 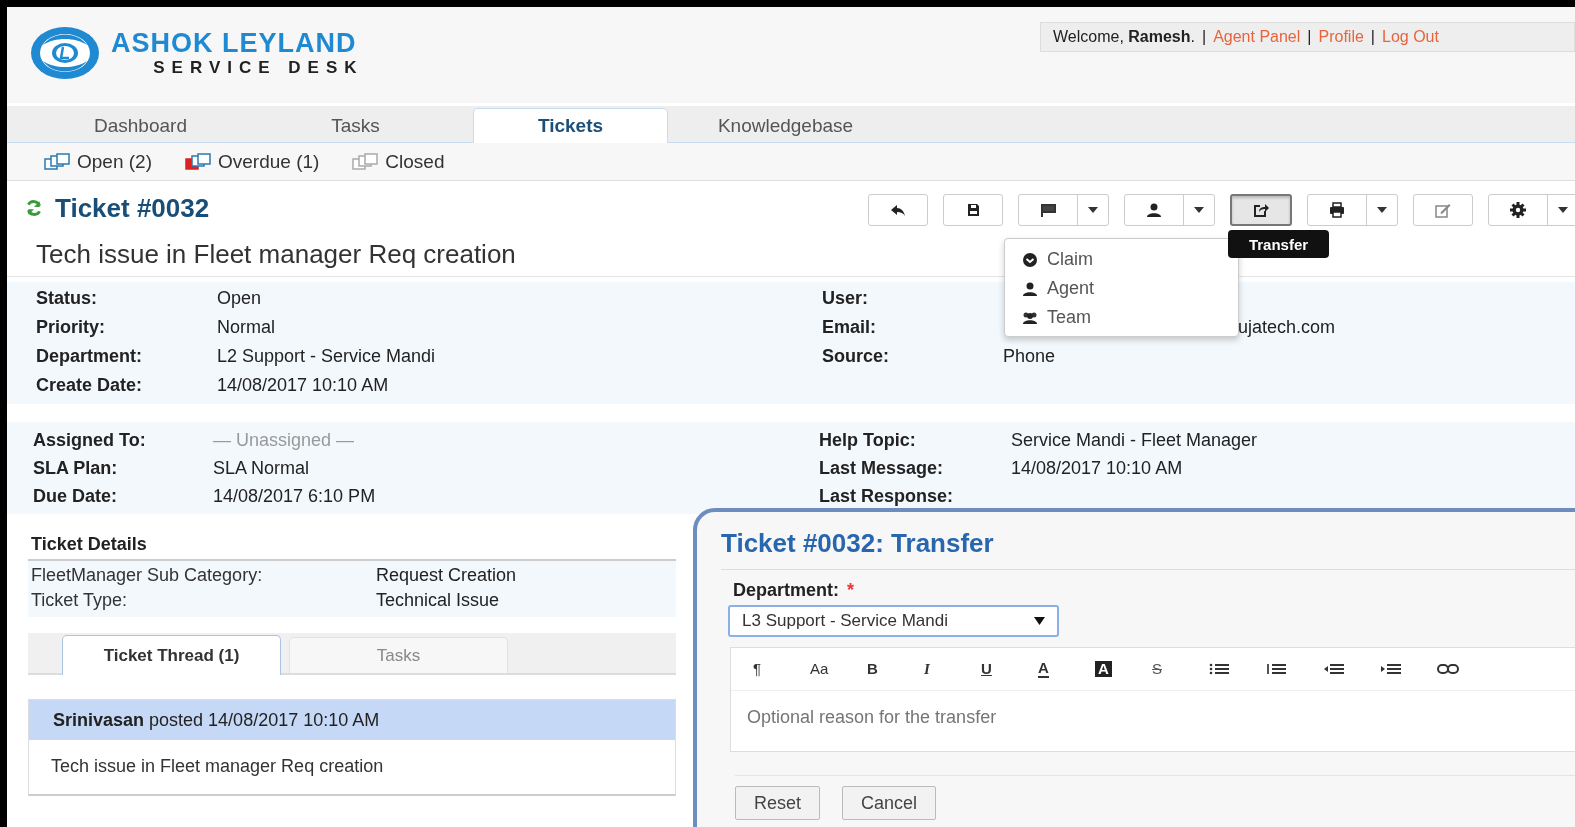 I want to click on field-label: Help Topic:, so click(x=868, y=440).